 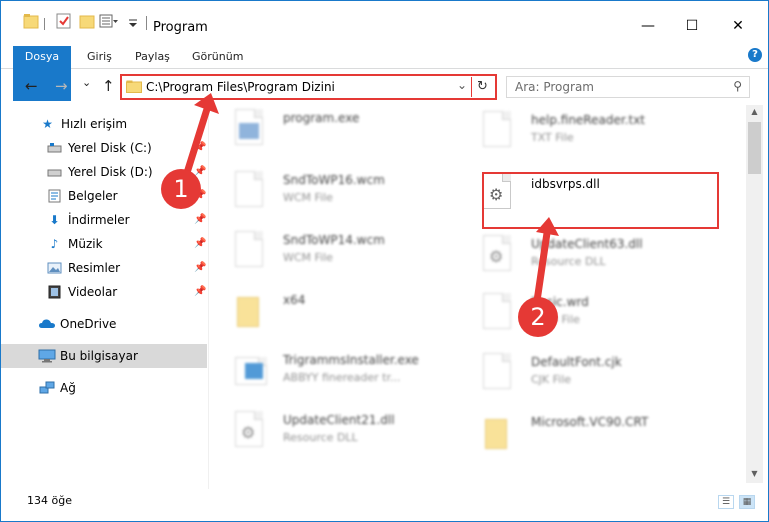 I want to click on dll-file-icon: ⚙, so click(x=251, y=431).